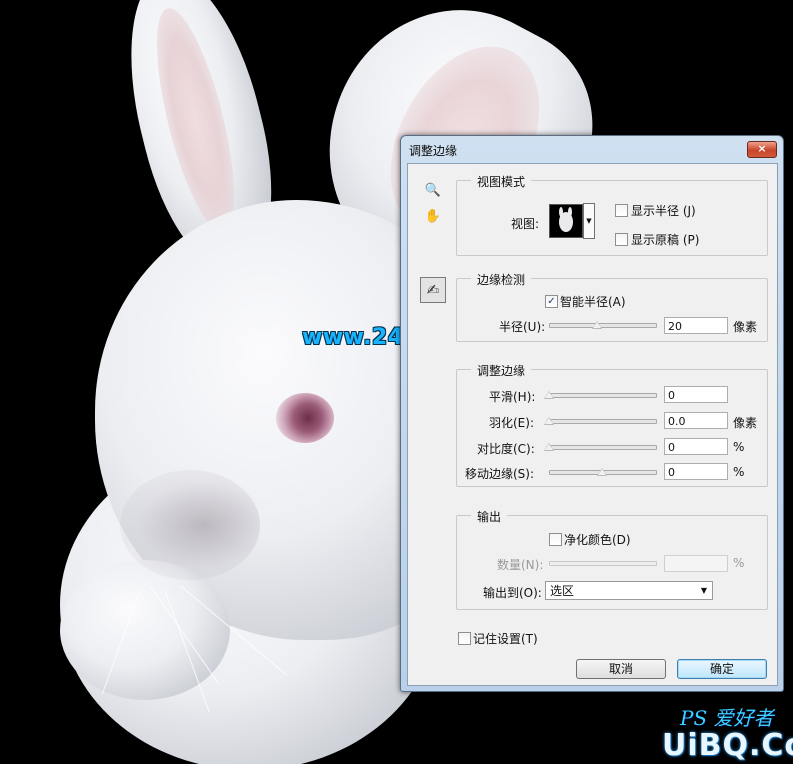 Image resolution: width=793 pixels, height=764 pixels. I want to click on amount-slider-track, so click(603, 563).